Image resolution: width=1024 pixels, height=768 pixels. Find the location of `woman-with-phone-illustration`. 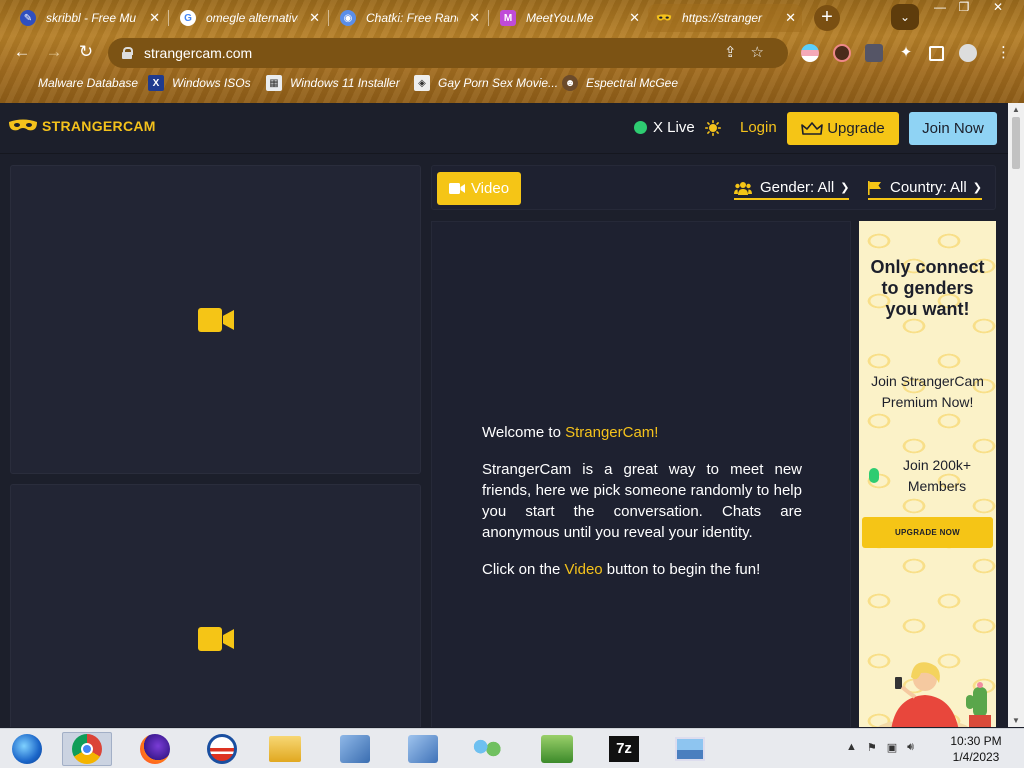

woman-with-phone-illustration is located at coordinates (934, 694).